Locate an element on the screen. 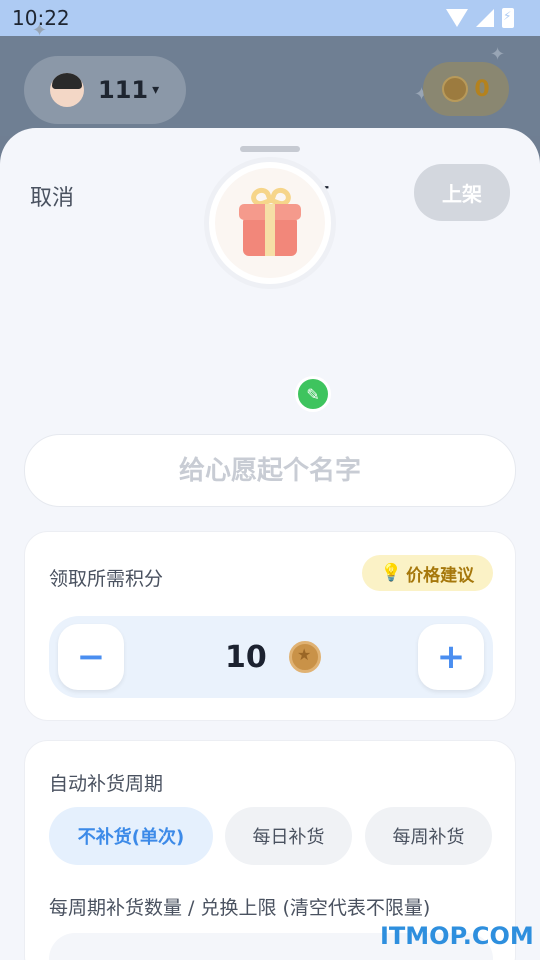  username: 111 is located at coordinates (123, 90).